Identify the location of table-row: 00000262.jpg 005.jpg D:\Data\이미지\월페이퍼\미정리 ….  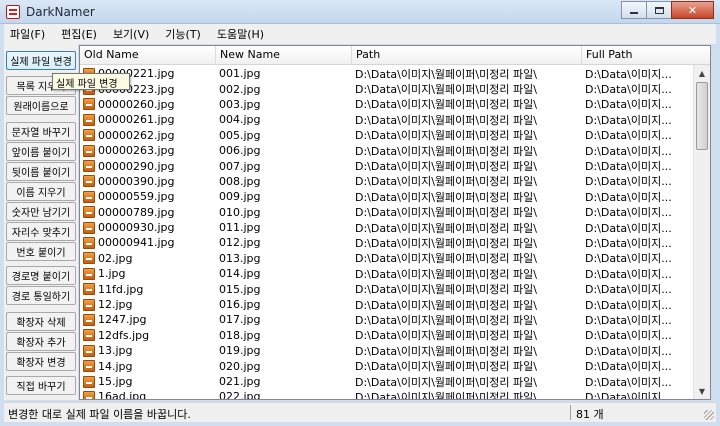
(387, 135).